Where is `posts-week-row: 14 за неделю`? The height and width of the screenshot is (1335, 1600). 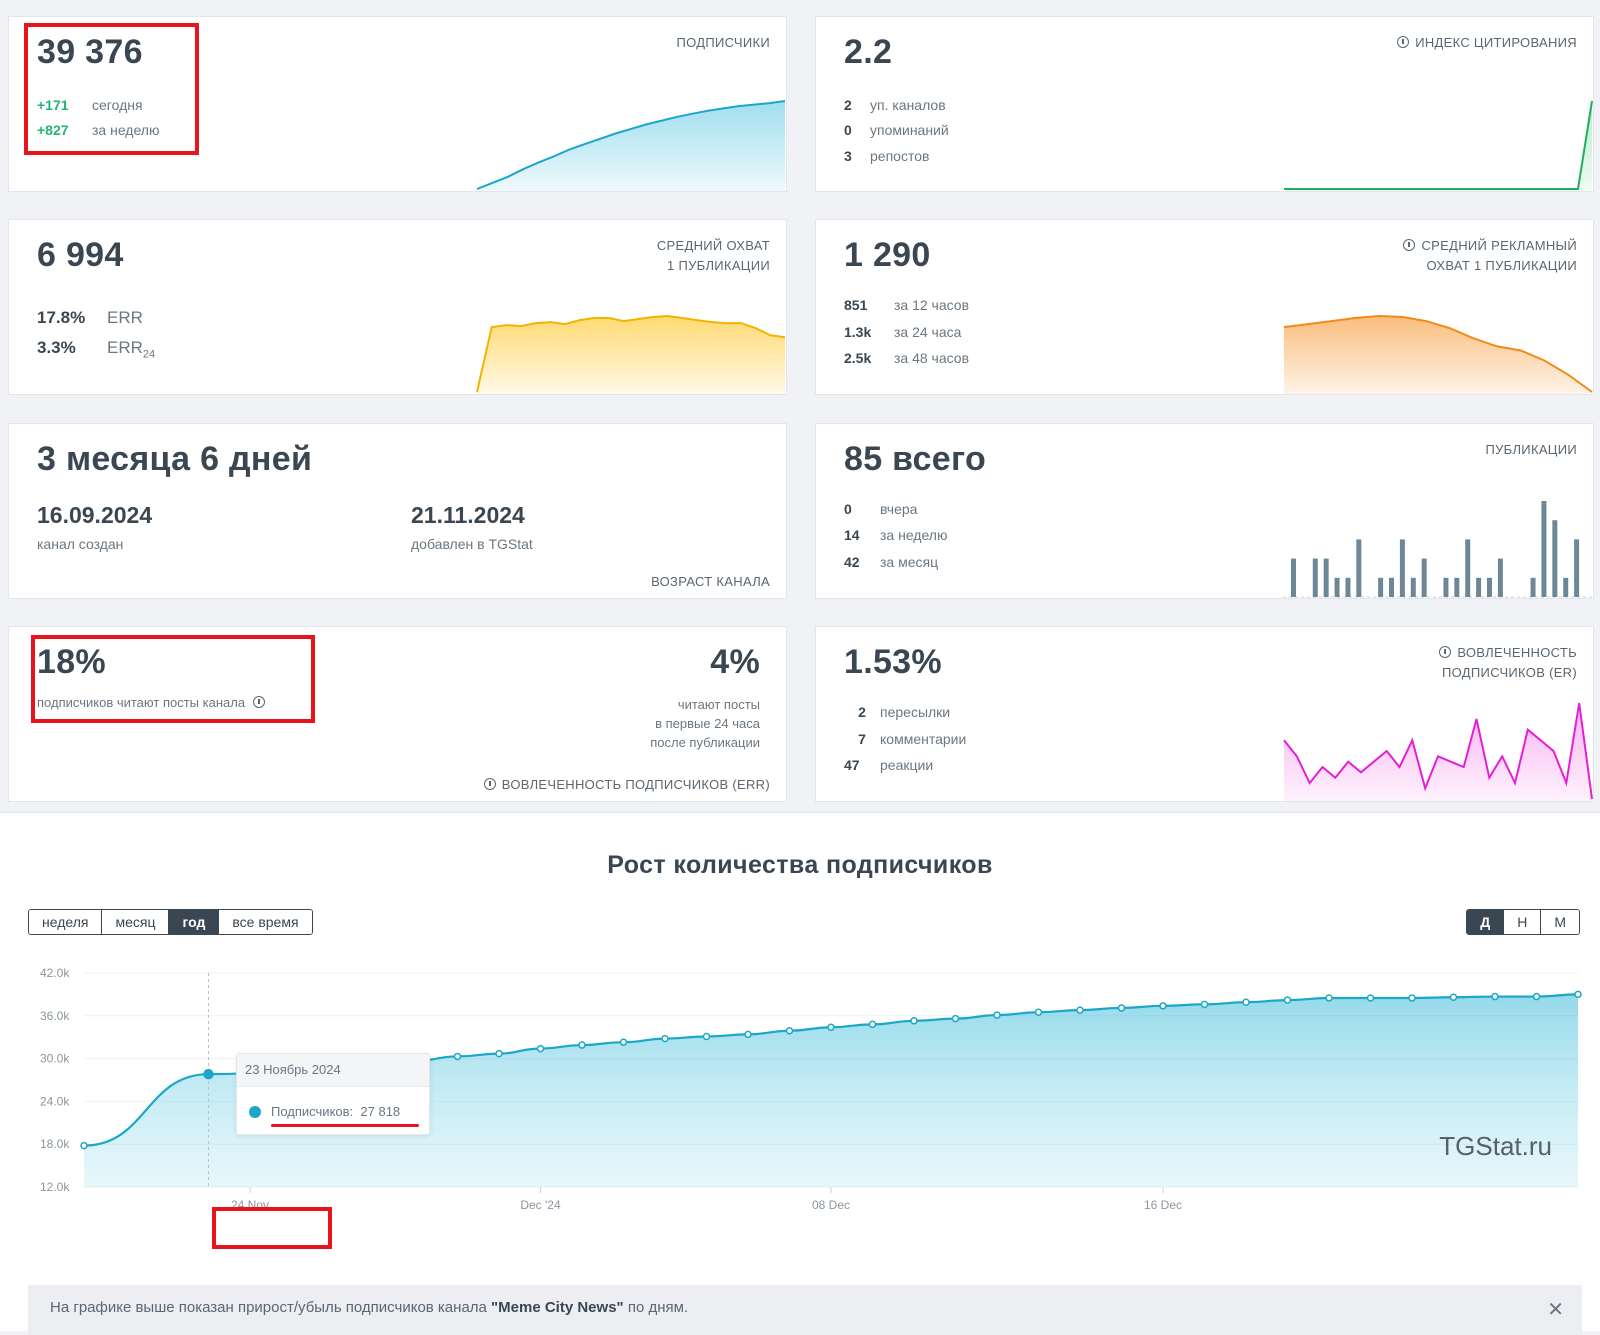
posts-week-row: 14 за неделю is located at coordinates (895, 535).